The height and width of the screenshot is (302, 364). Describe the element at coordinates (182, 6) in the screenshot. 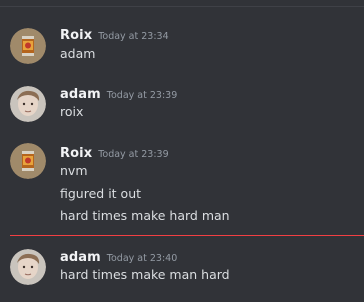

I see `top-divider` at that location.